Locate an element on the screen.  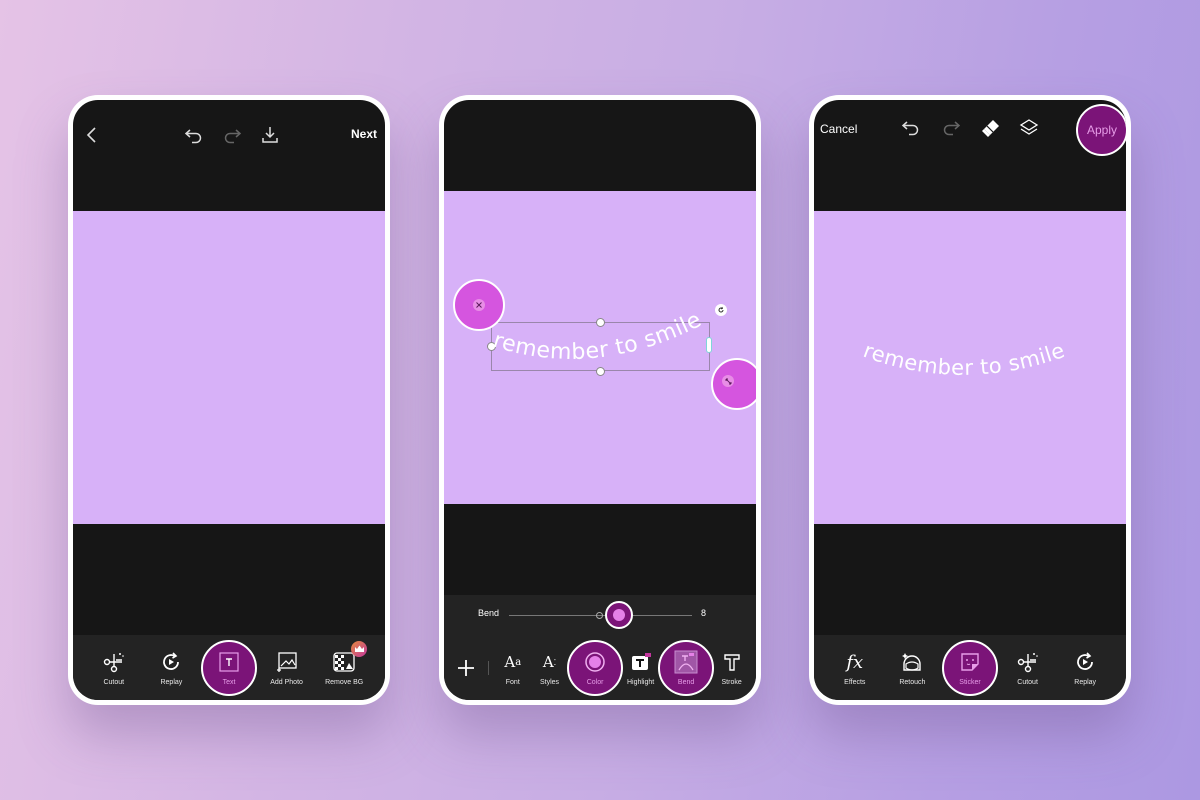
tool-sticker: Sticker is located at coordinates (970, 668).